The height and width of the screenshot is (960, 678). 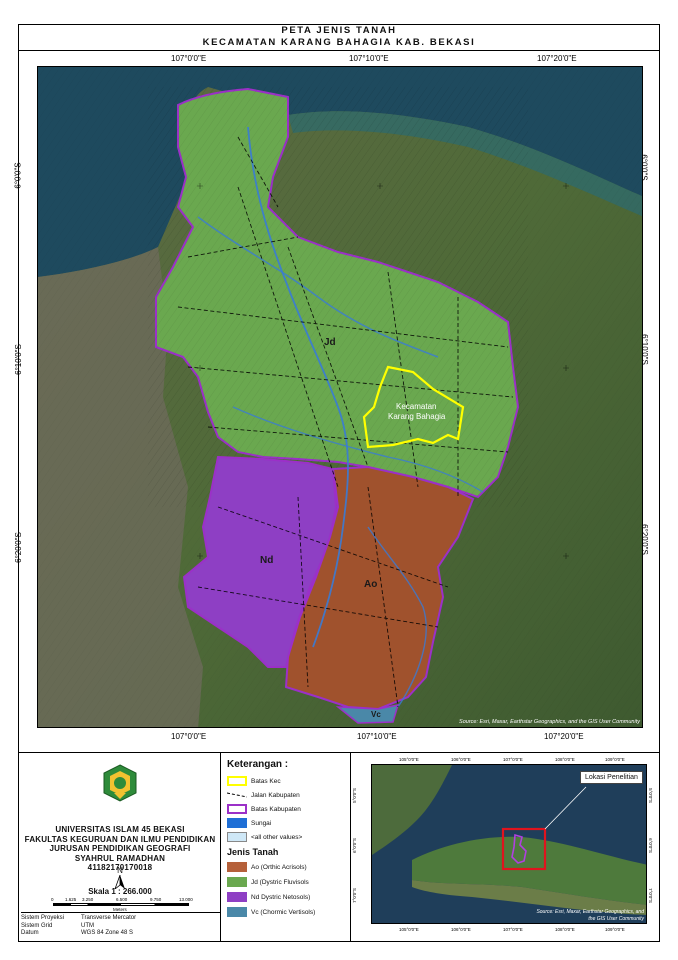 I want to click on legend-label-jalan: Jalan Kabupaten, so click(x=275, y=795).